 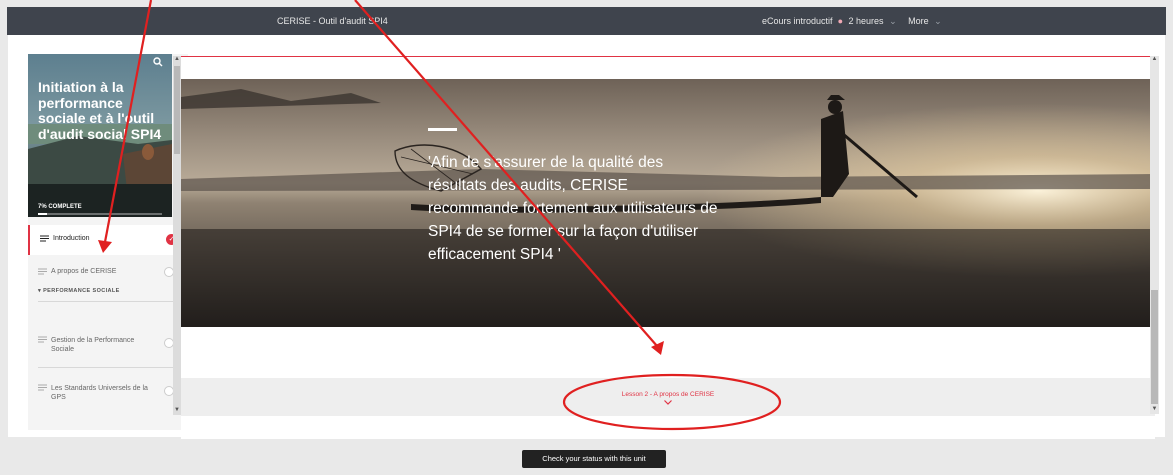 I want to click on clock-icon: ●, so click(x=839, y=21).